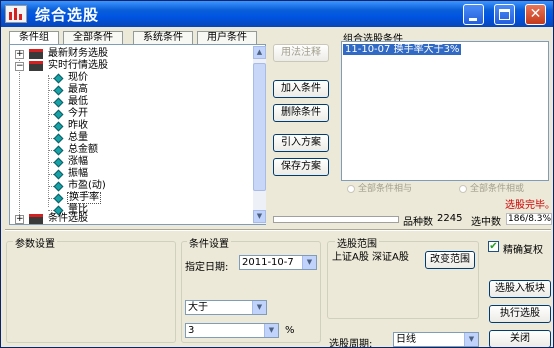 The height and width of the screenshot is (348, 554). I want to click on tree-node-financial: + 最新财务选股, so click(130, 54).